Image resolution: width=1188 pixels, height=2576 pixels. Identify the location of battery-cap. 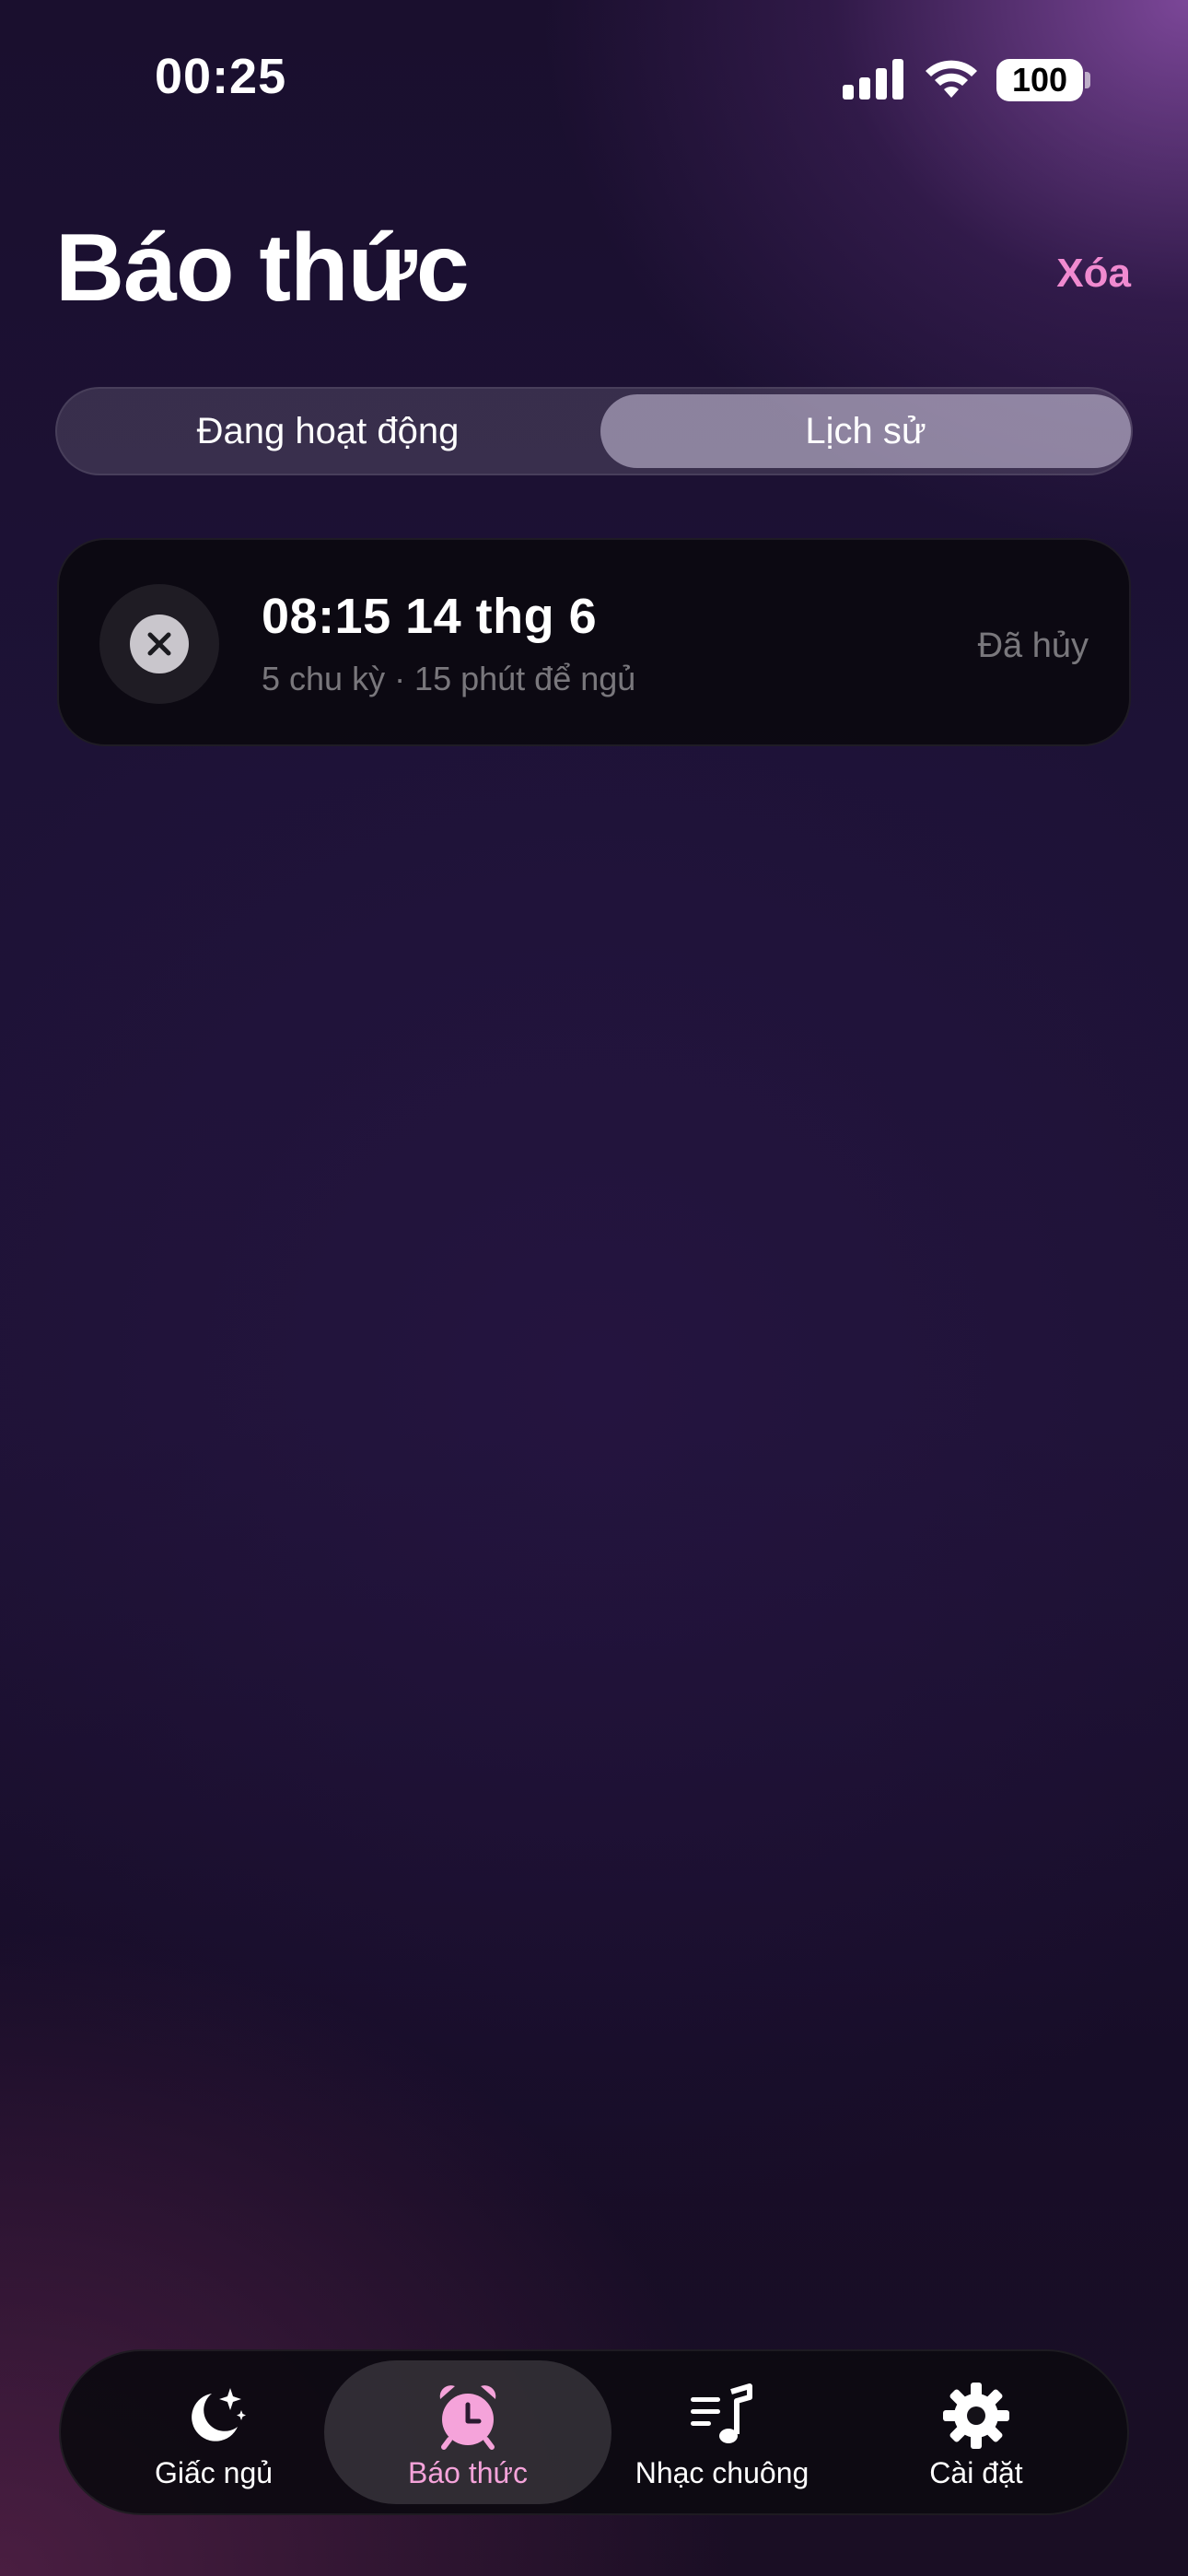
(1087, 80).